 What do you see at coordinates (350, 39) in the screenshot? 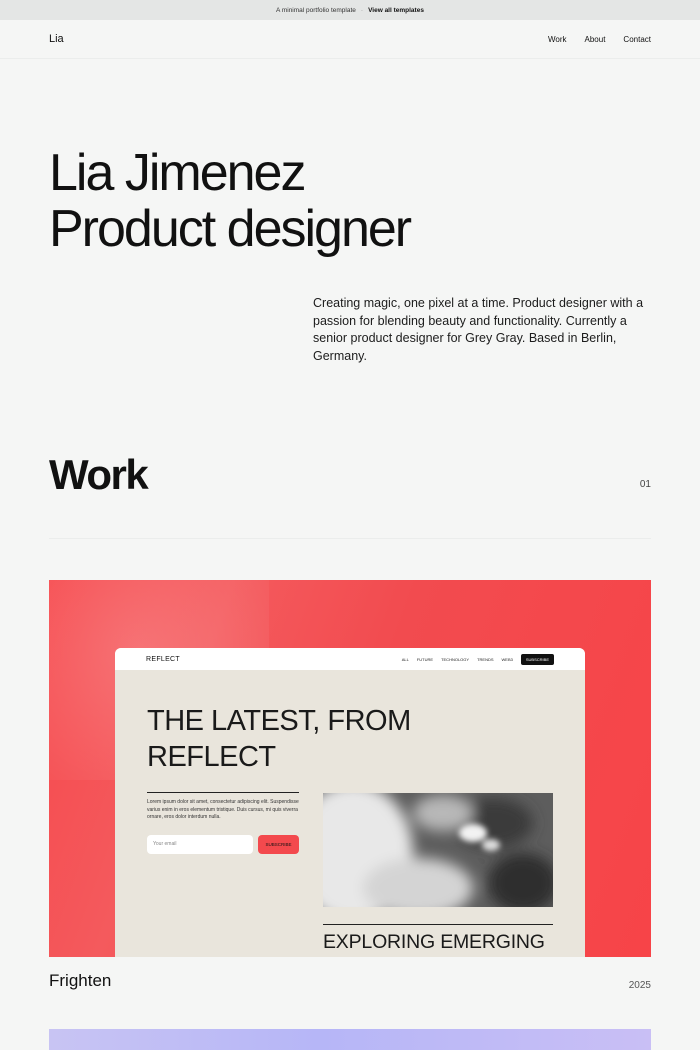
I see `main-nav: Lia Work About Contact` at bounding box center [350, 39].